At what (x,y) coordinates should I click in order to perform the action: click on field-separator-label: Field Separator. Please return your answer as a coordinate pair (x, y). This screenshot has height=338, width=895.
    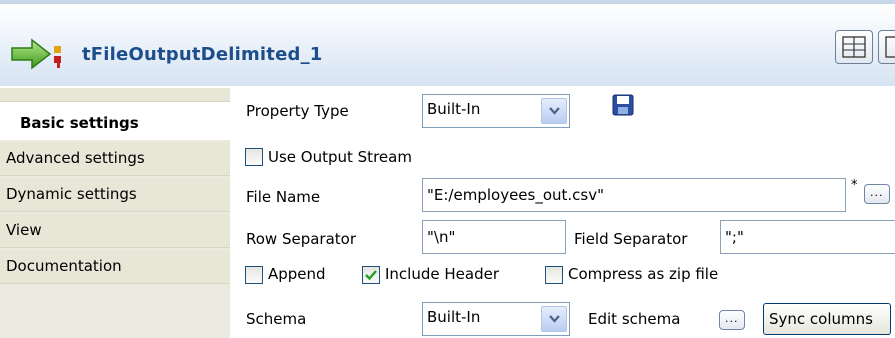
    Looking at the image, I should click on (631, 239).